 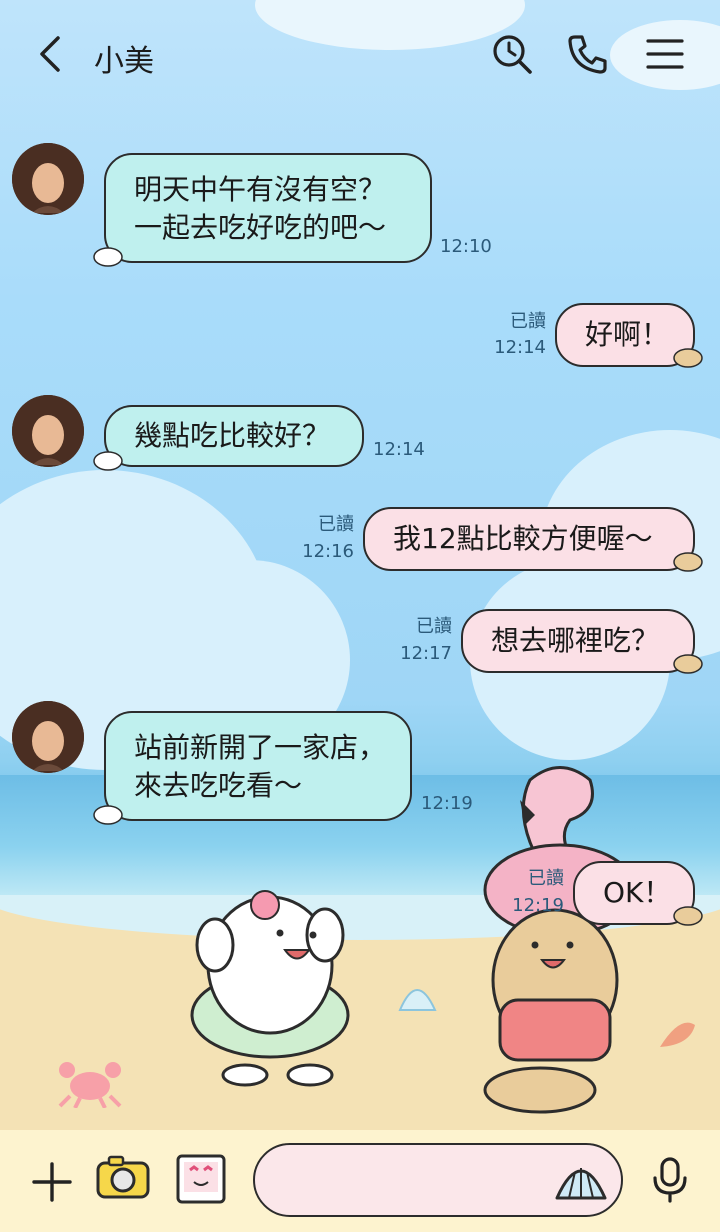 I want to click on crab-illustration, so click(x=90, y=1085).